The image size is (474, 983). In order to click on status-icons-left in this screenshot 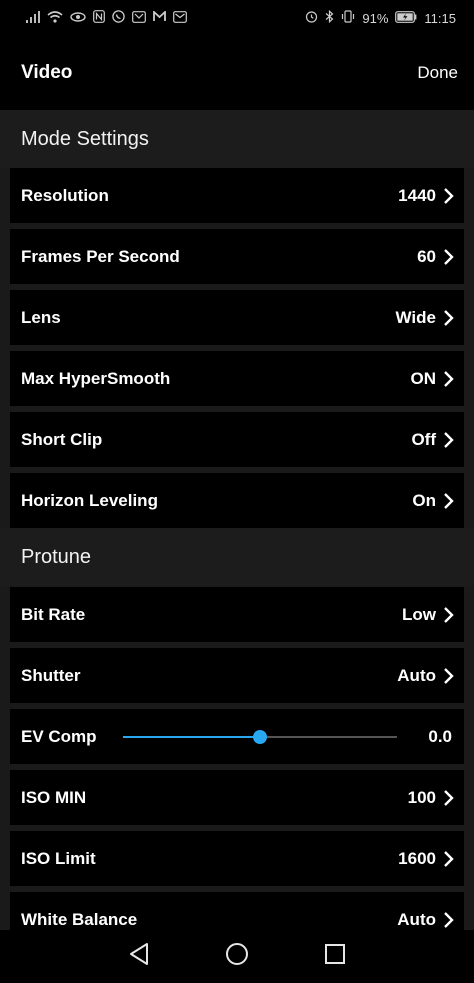, I will do `click(106, 17)`.